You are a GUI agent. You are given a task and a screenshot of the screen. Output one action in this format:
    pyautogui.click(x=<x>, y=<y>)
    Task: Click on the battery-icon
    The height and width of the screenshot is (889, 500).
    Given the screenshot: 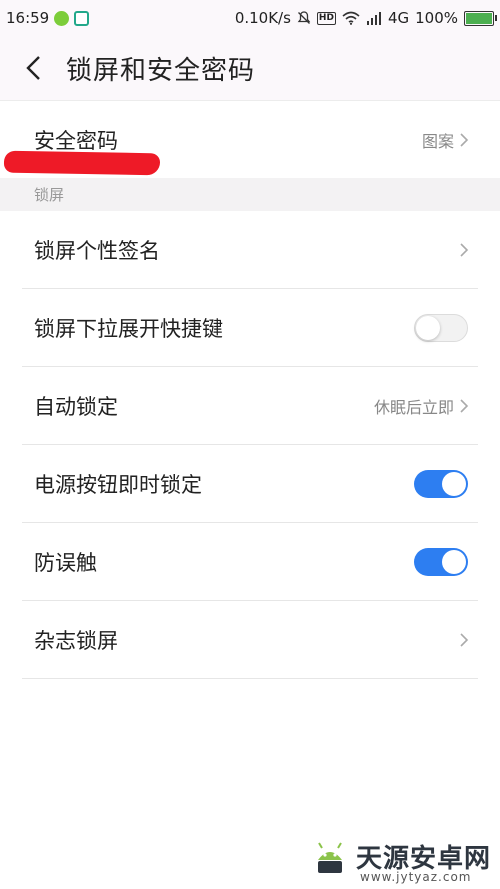 What is the action you would take?
    pyautogui.click(x=480, y=18)
    